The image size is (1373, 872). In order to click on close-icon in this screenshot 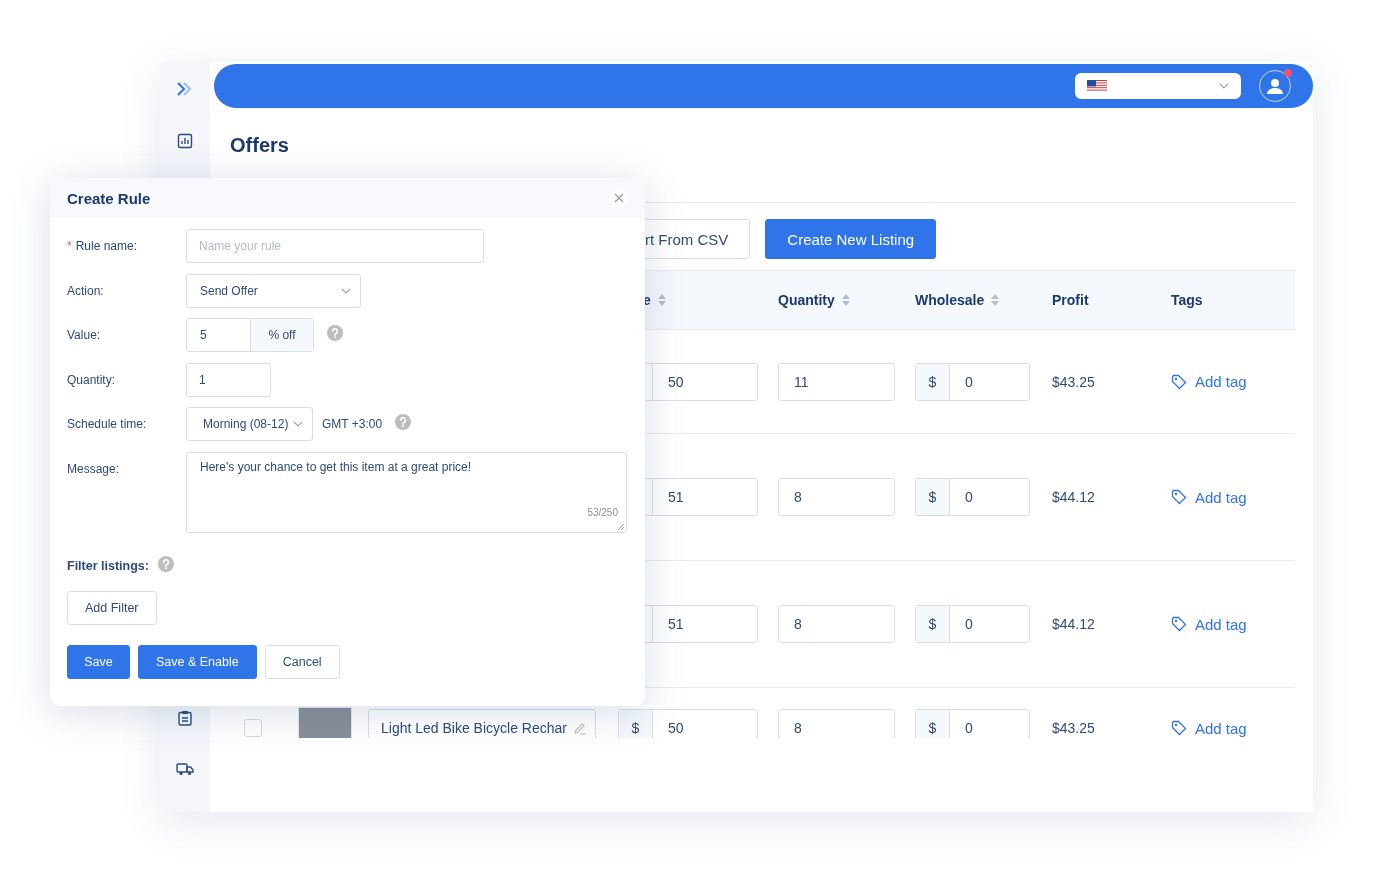, I will do `click(619, 198)`.